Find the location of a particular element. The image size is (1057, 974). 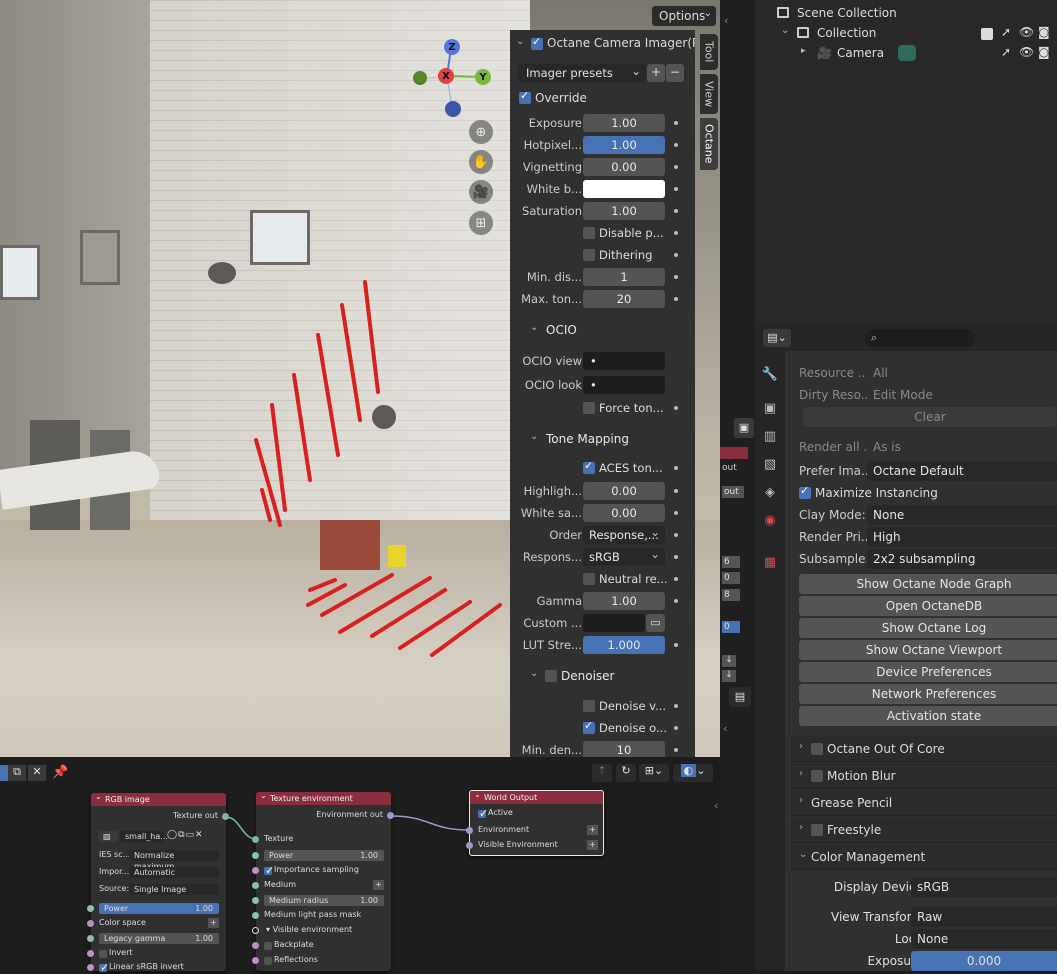

aces-checkbox is located at coordinates (589, 466).